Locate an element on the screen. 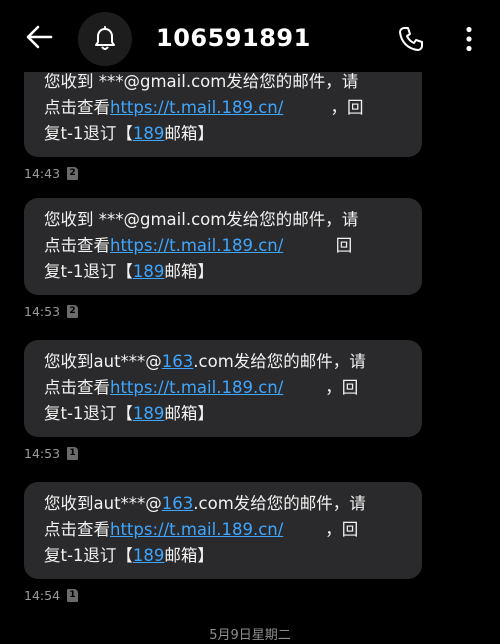 This screenshot has height=644, width=500. message-timestamp: 14:54 is located at coordinates (42, 595).